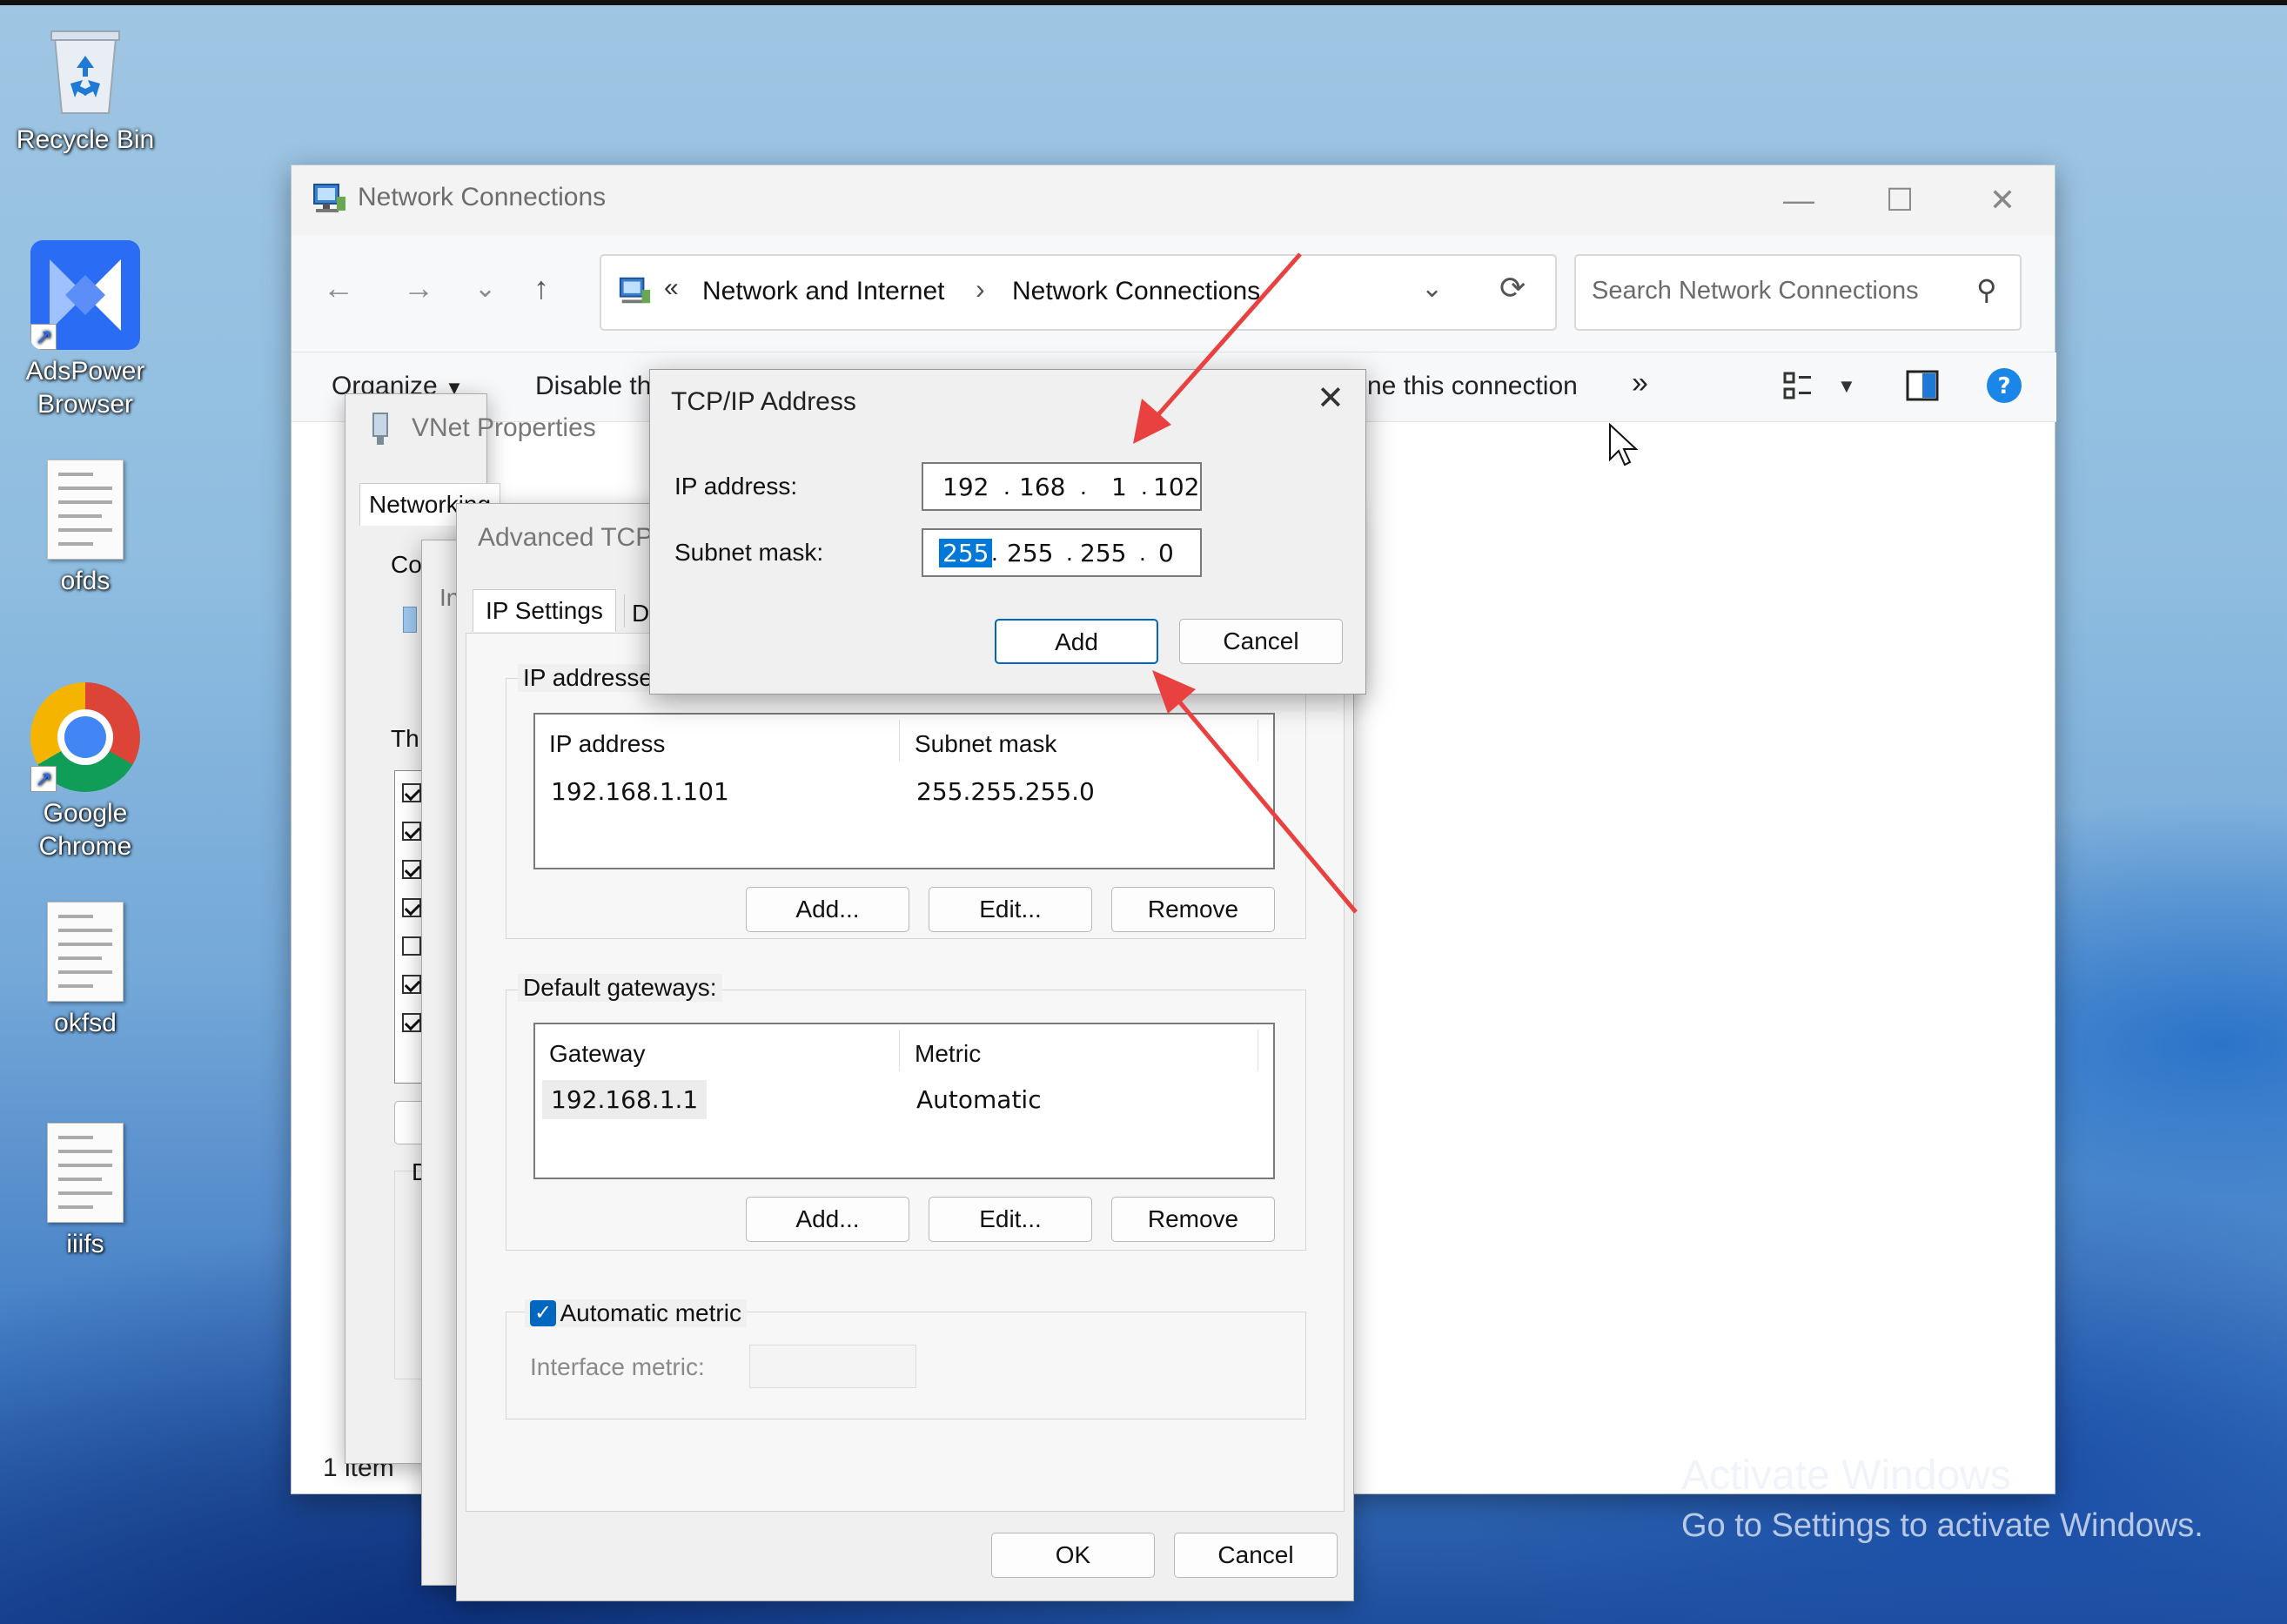 This screenshot has height=1624, width=2287. What do you see at coordinates (1640, 383) in the screenshot?
I see `more-commands-button: »` at bounding box center [1640, 383].